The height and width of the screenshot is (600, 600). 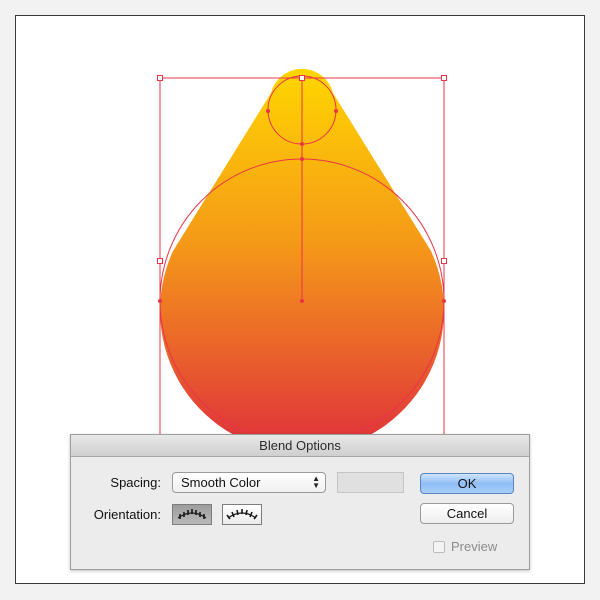 I want to click on align-to-path-icon, so click(x=242, y=514).